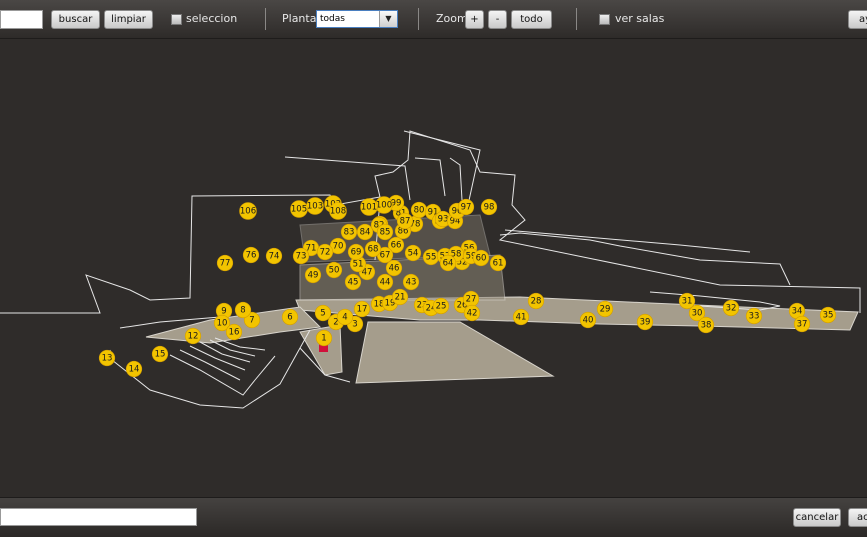  I want to click on room-marker: 33, so click(754, 316).